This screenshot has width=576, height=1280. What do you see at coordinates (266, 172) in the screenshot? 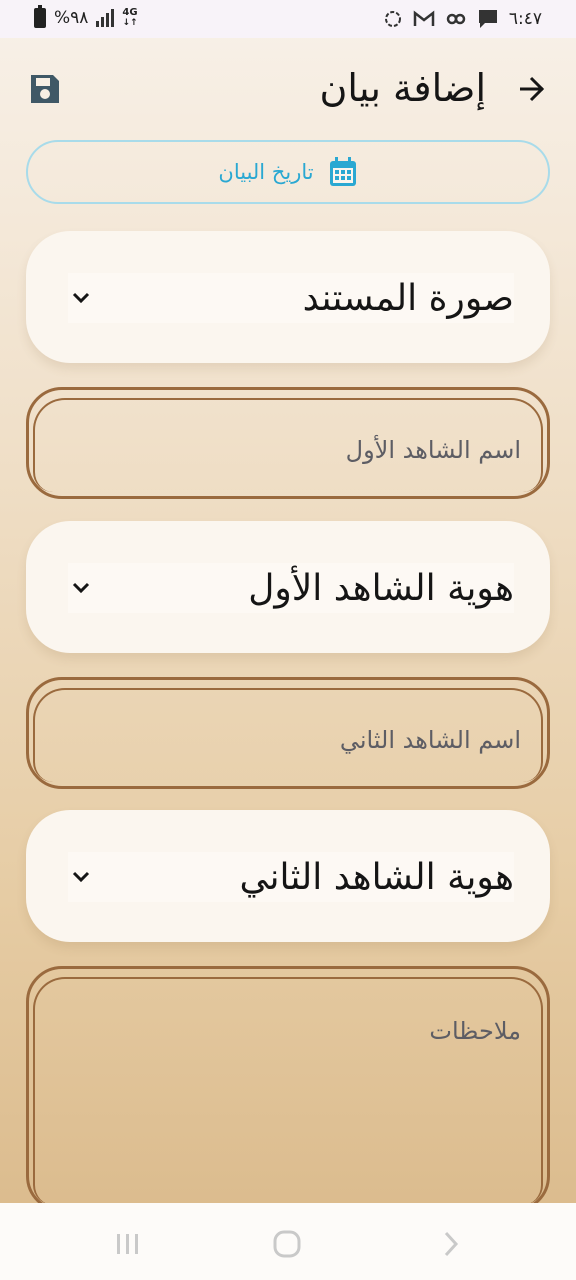
I see `statement-date-label: تاريخ البيان` at bounding box center [266, 172].